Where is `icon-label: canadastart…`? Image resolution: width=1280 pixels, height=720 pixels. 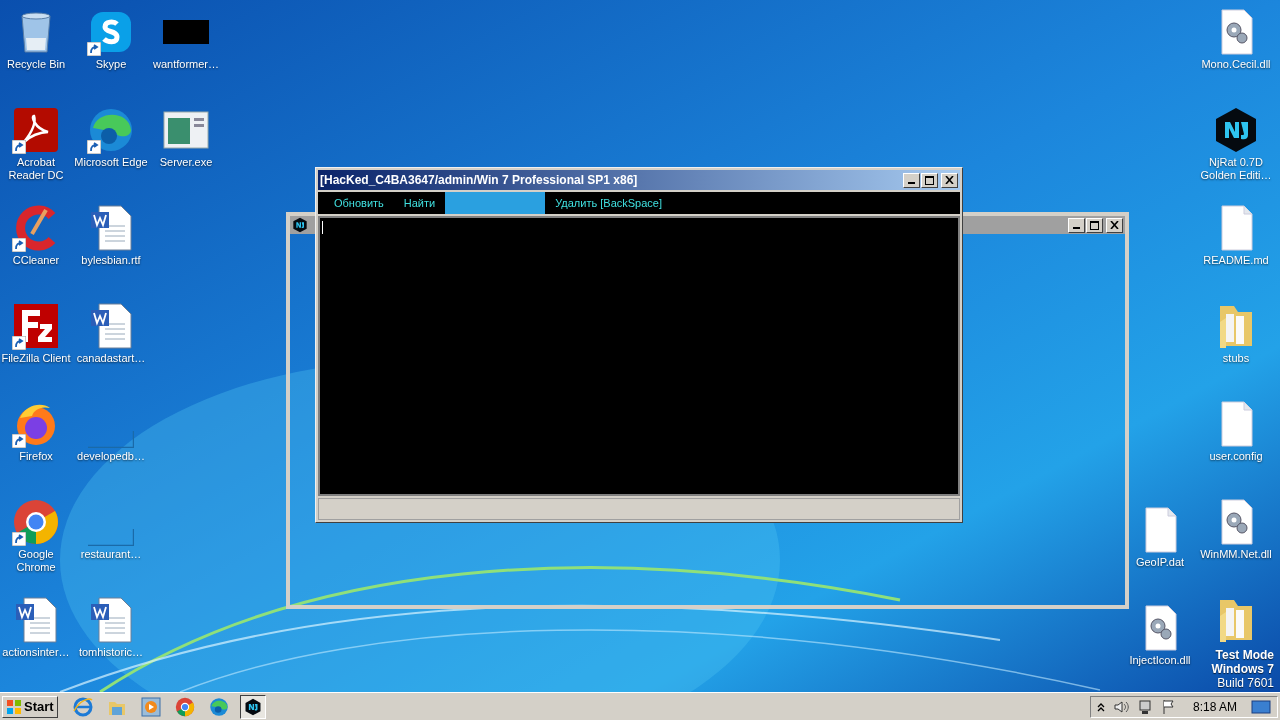
icon-label: canadastart… is located at coordinates (111, 358).